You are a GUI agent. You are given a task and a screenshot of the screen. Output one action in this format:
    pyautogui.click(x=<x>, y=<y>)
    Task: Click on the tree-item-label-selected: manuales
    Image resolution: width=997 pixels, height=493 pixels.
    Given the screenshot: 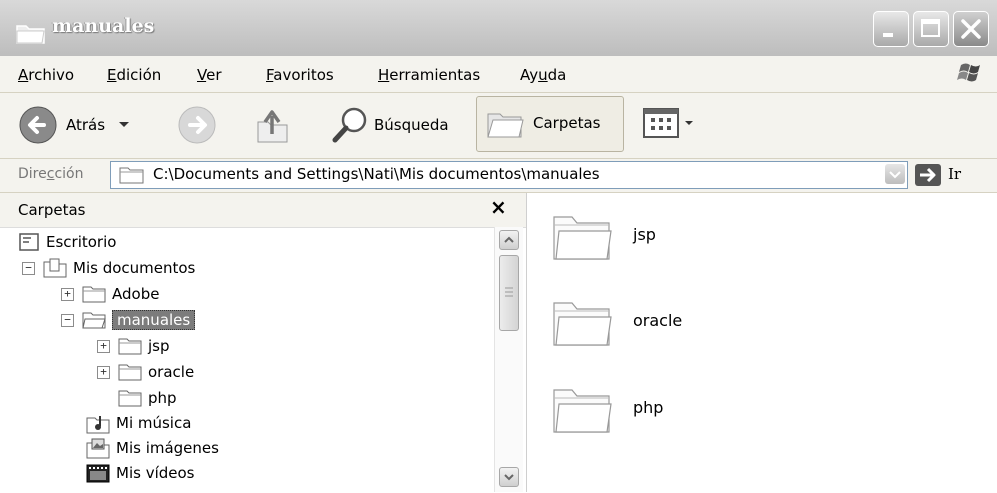 What is the action you would take?
    pyautogui.click(x=154, y=320)
    